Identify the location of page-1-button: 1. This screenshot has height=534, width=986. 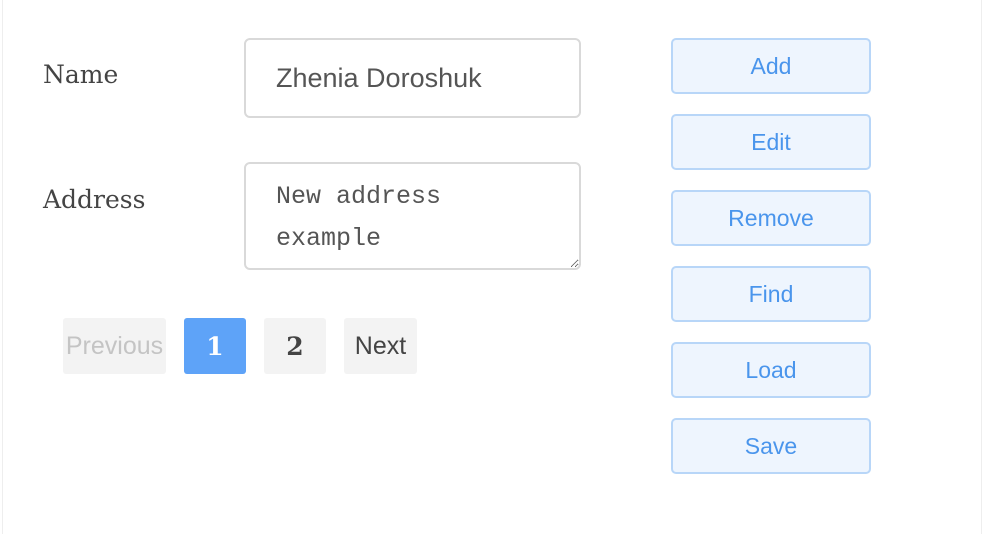
(215, 346).